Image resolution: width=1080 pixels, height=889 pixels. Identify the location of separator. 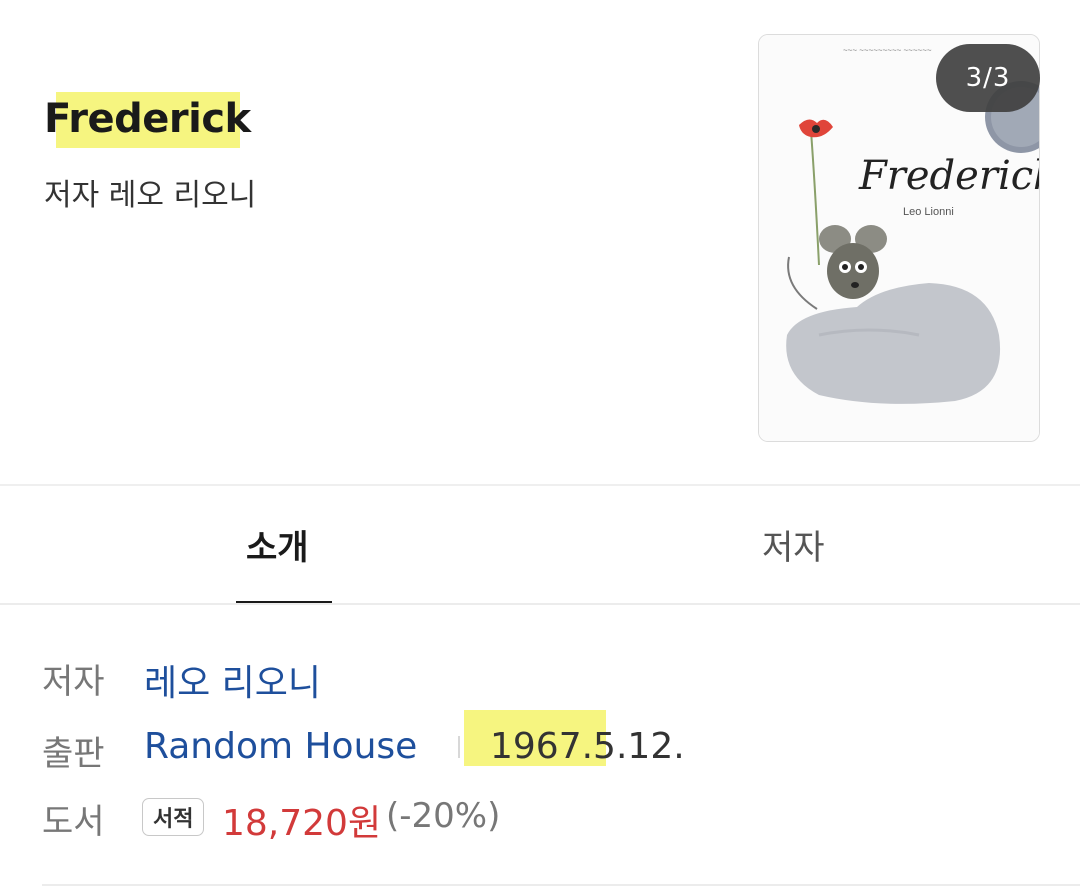
(459, 747).